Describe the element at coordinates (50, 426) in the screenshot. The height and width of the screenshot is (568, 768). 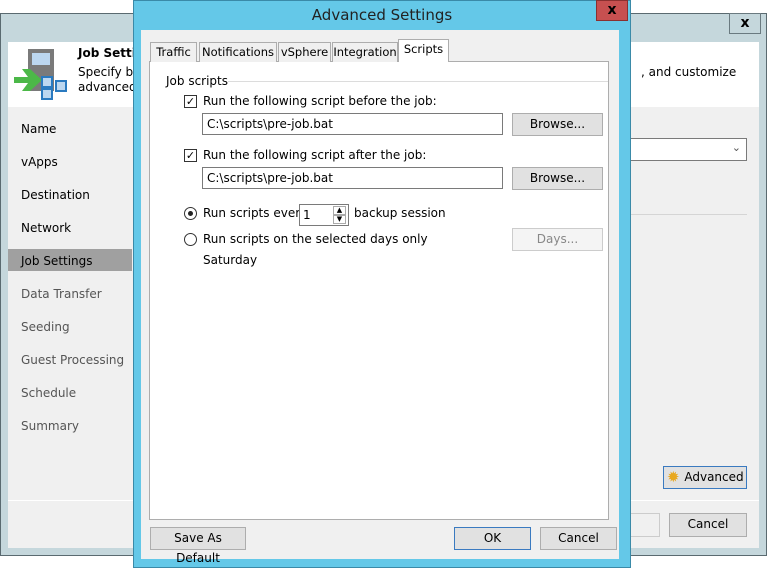
I see `nav-item-summary: Summary` at that location.